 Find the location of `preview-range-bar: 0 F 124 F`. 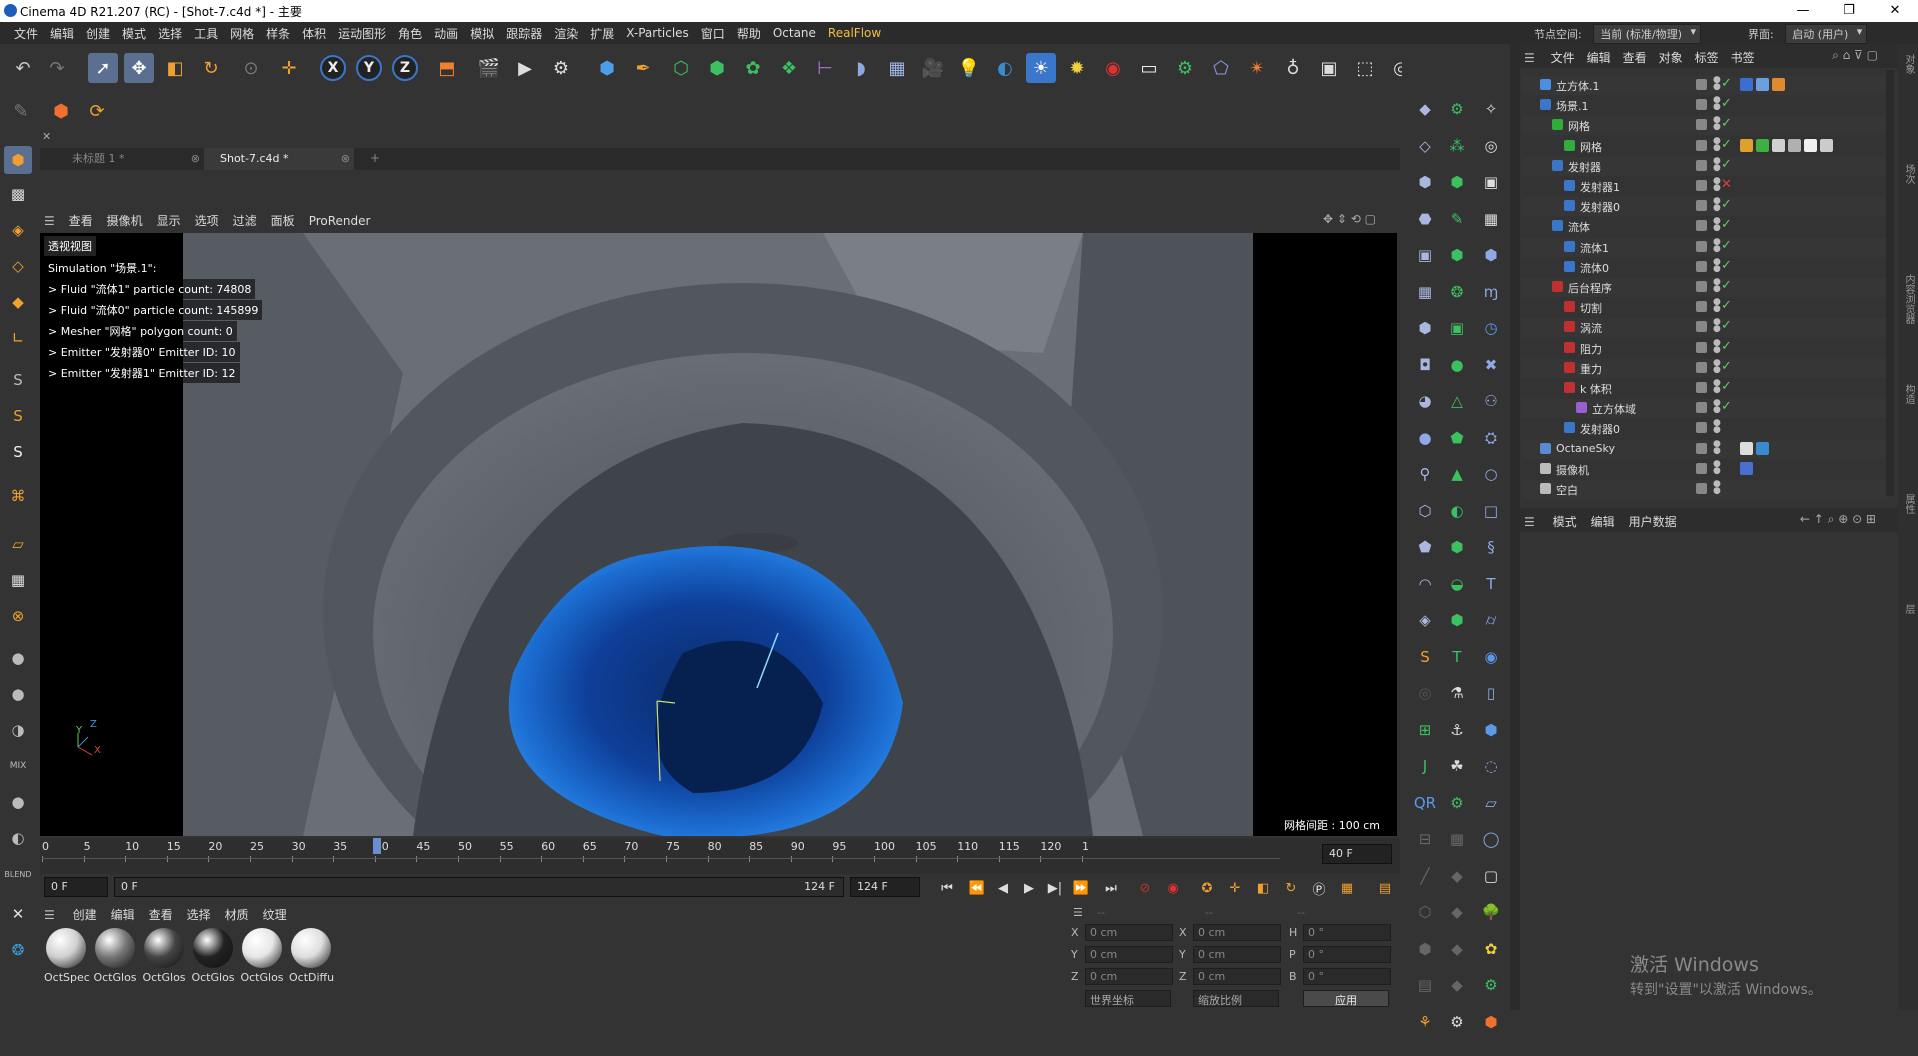

preview-range-bar: 0 F 124 F is located at coordinates (479, 887).